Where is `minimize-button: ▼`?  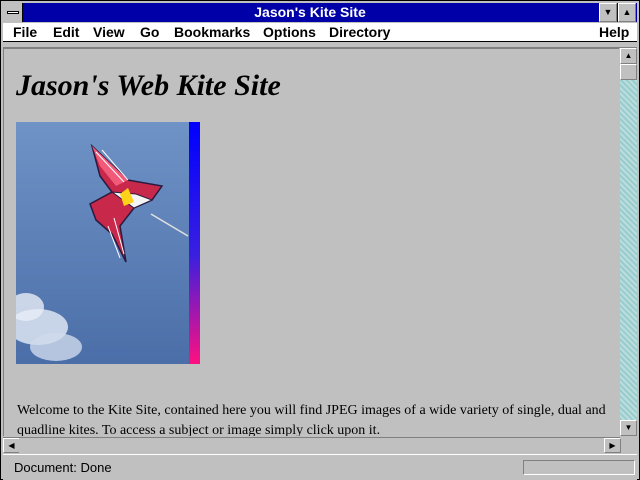 minimize-button: ▼ is located at coordinates (608, 12).